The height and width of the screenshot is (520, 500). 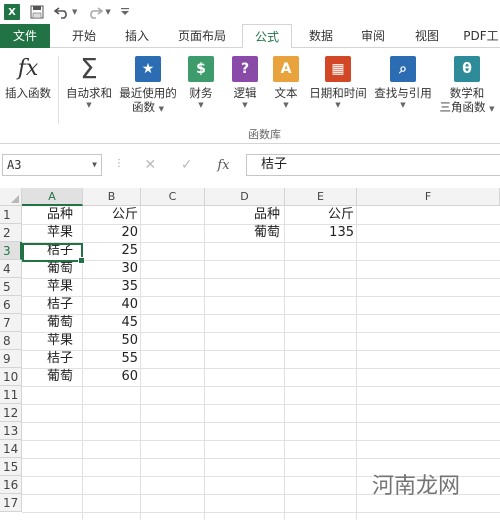 I want to click on row-header: 11, so click(x=11, y=395).